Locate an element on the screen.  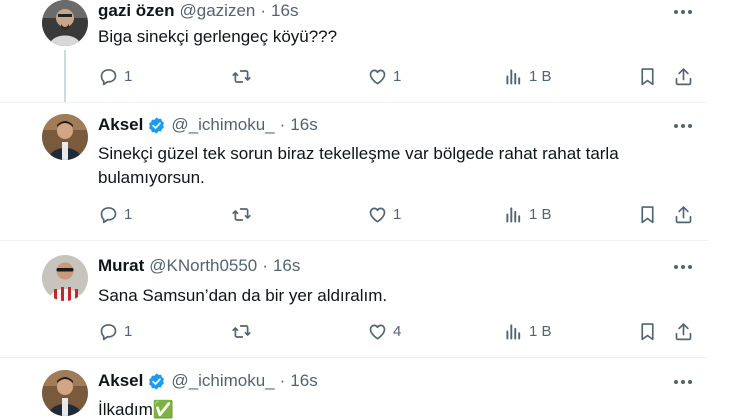
tweet-actions: 1 4 1 B is located at coordinates (365, 331).